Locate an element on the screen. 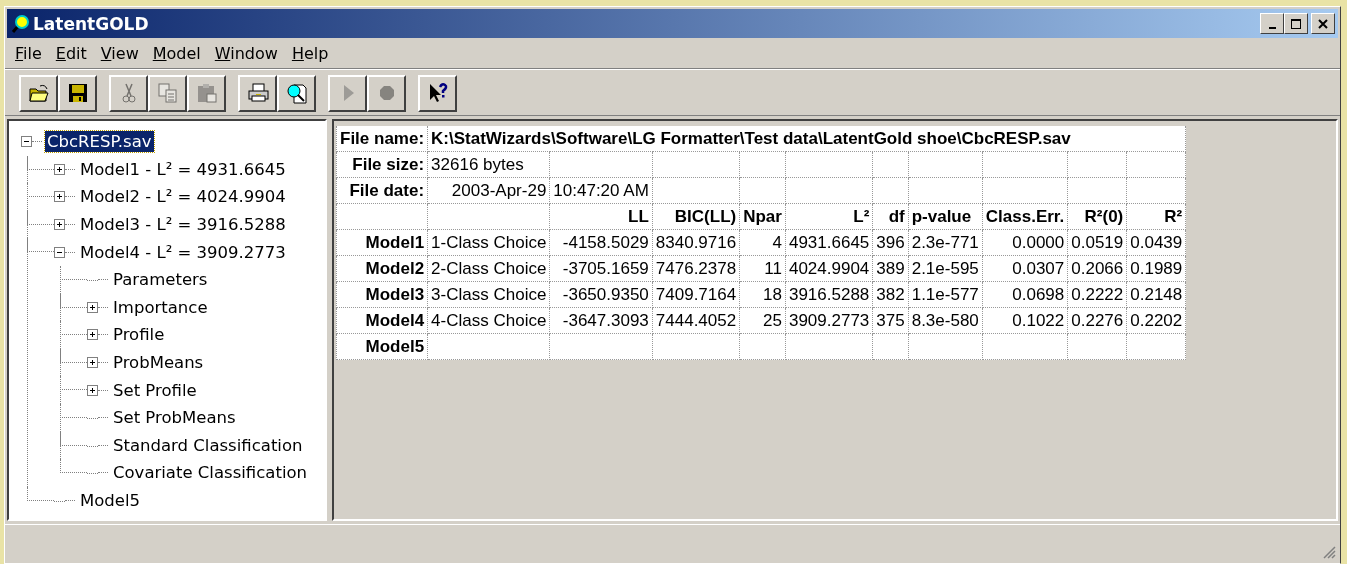 The height and width of the screenshot is (564, 1347). save-button is located at coordinates (77, 93).